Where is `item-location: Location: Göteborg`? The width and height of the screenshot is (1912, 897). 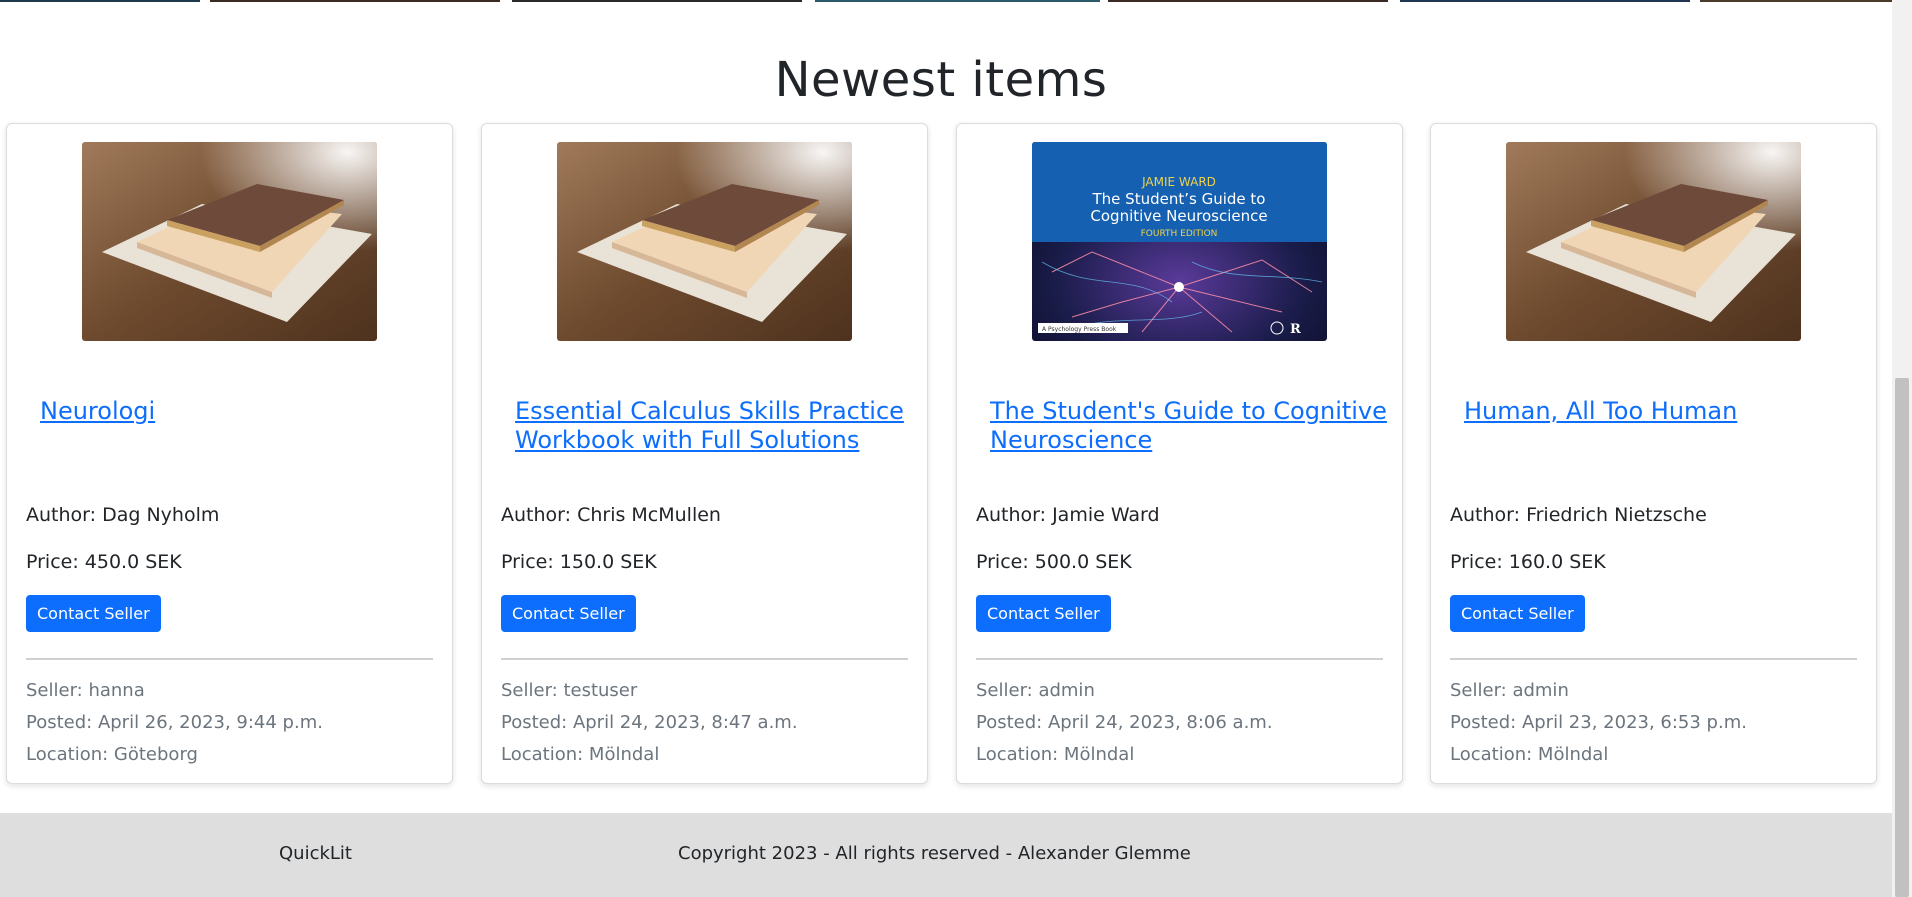 item-location: Location: Göteborg is located at coordinates (112, 754).